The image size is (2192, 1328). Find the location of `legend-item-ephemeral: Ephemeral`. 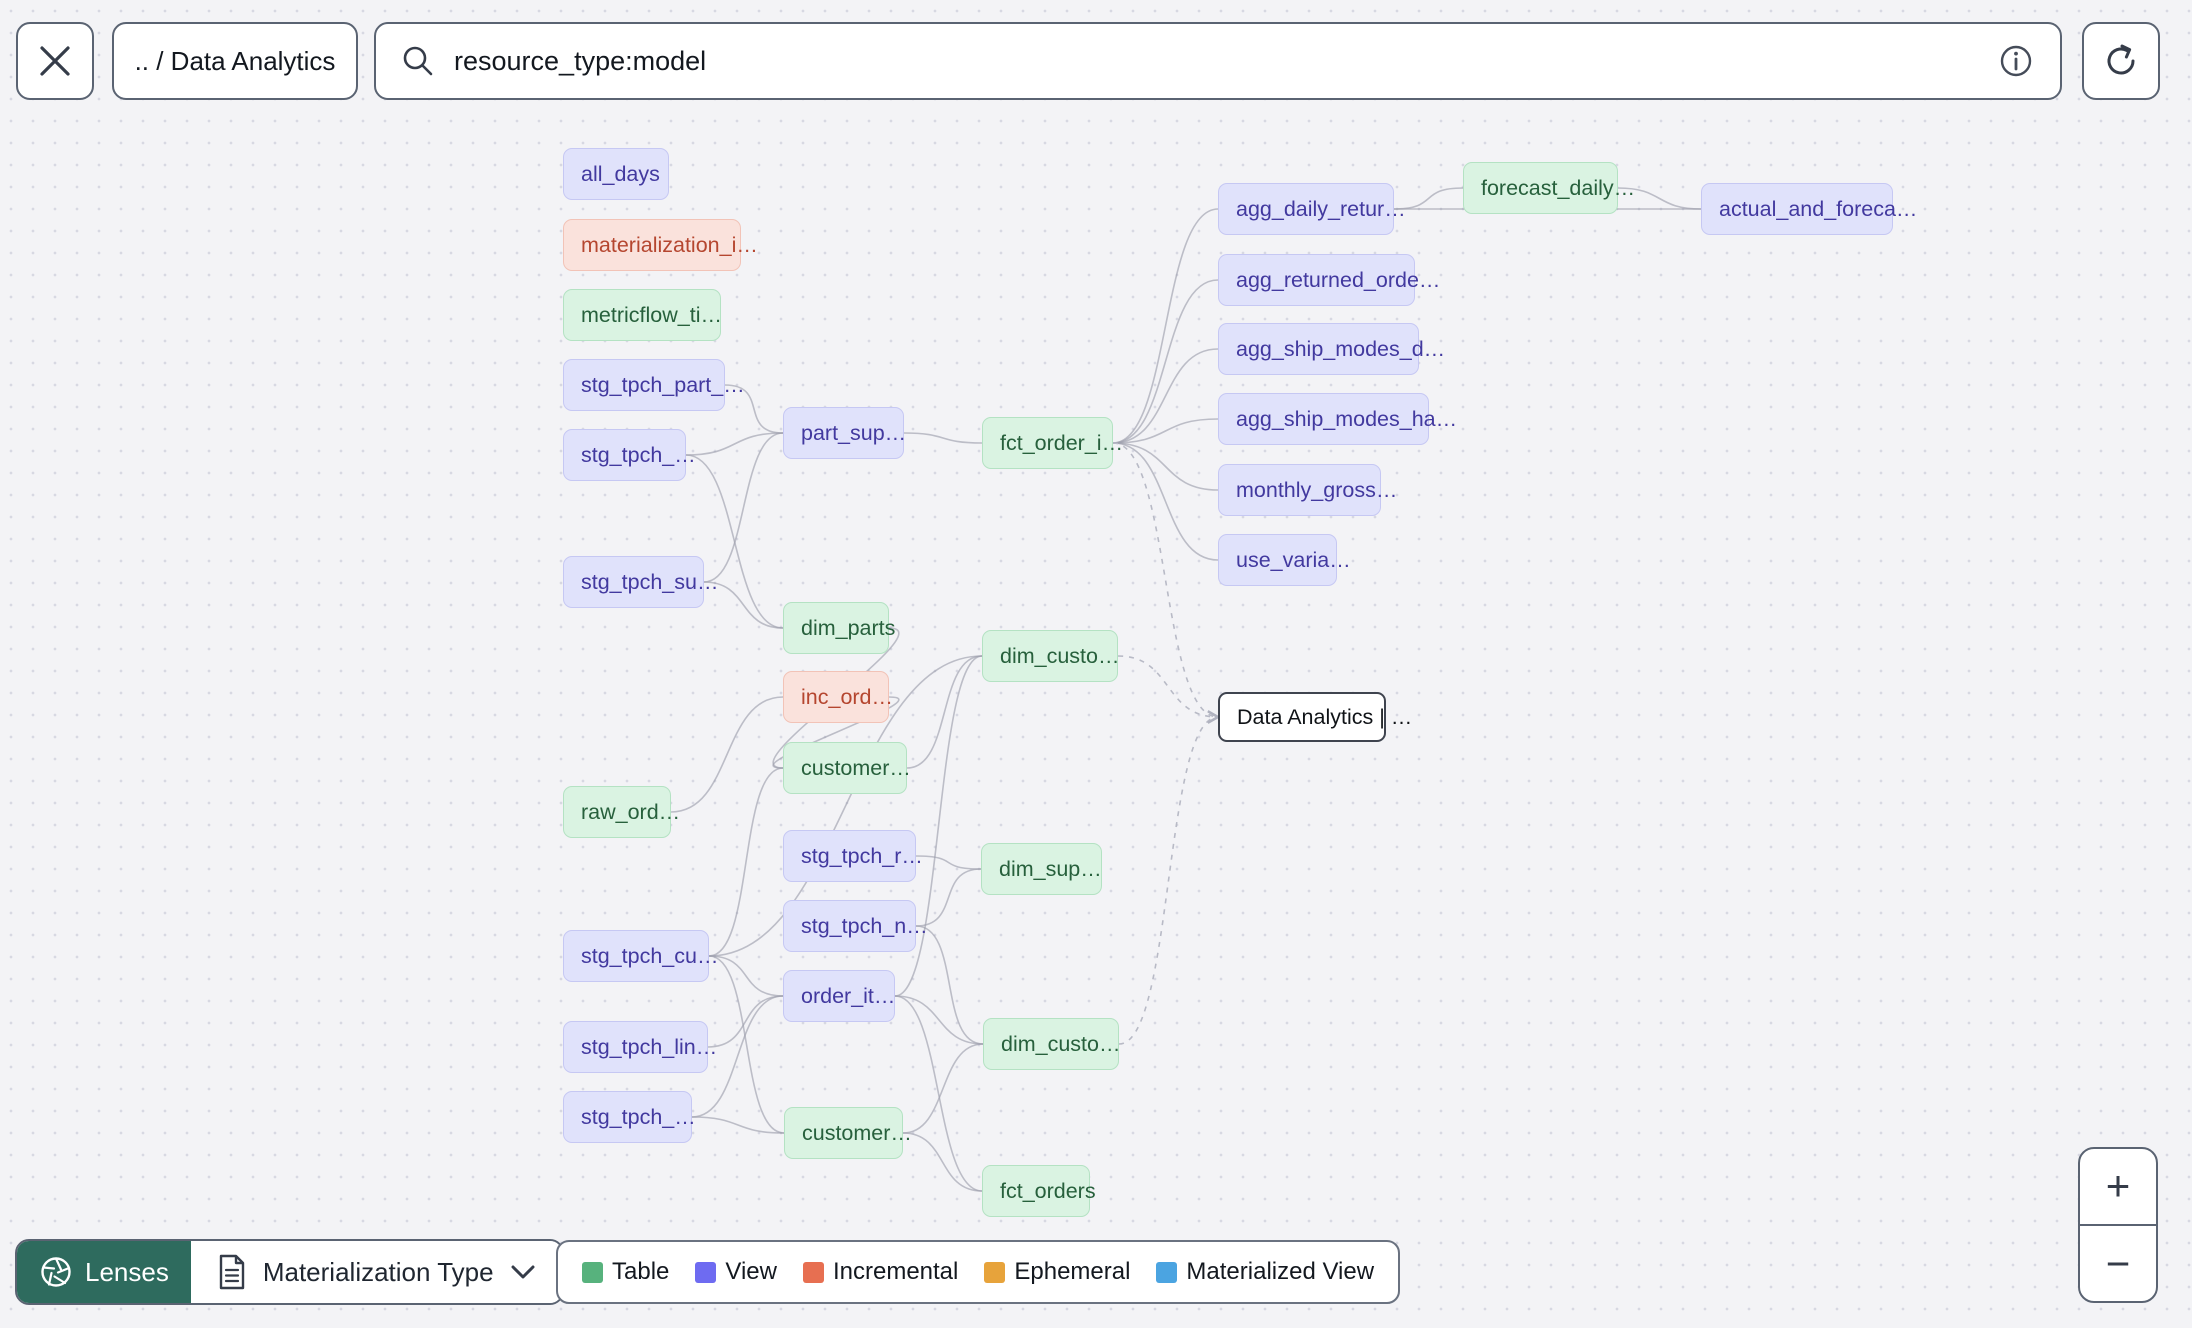

legend-item-ephemeral: Ephemeral is located at coordinates (1057, 1272).